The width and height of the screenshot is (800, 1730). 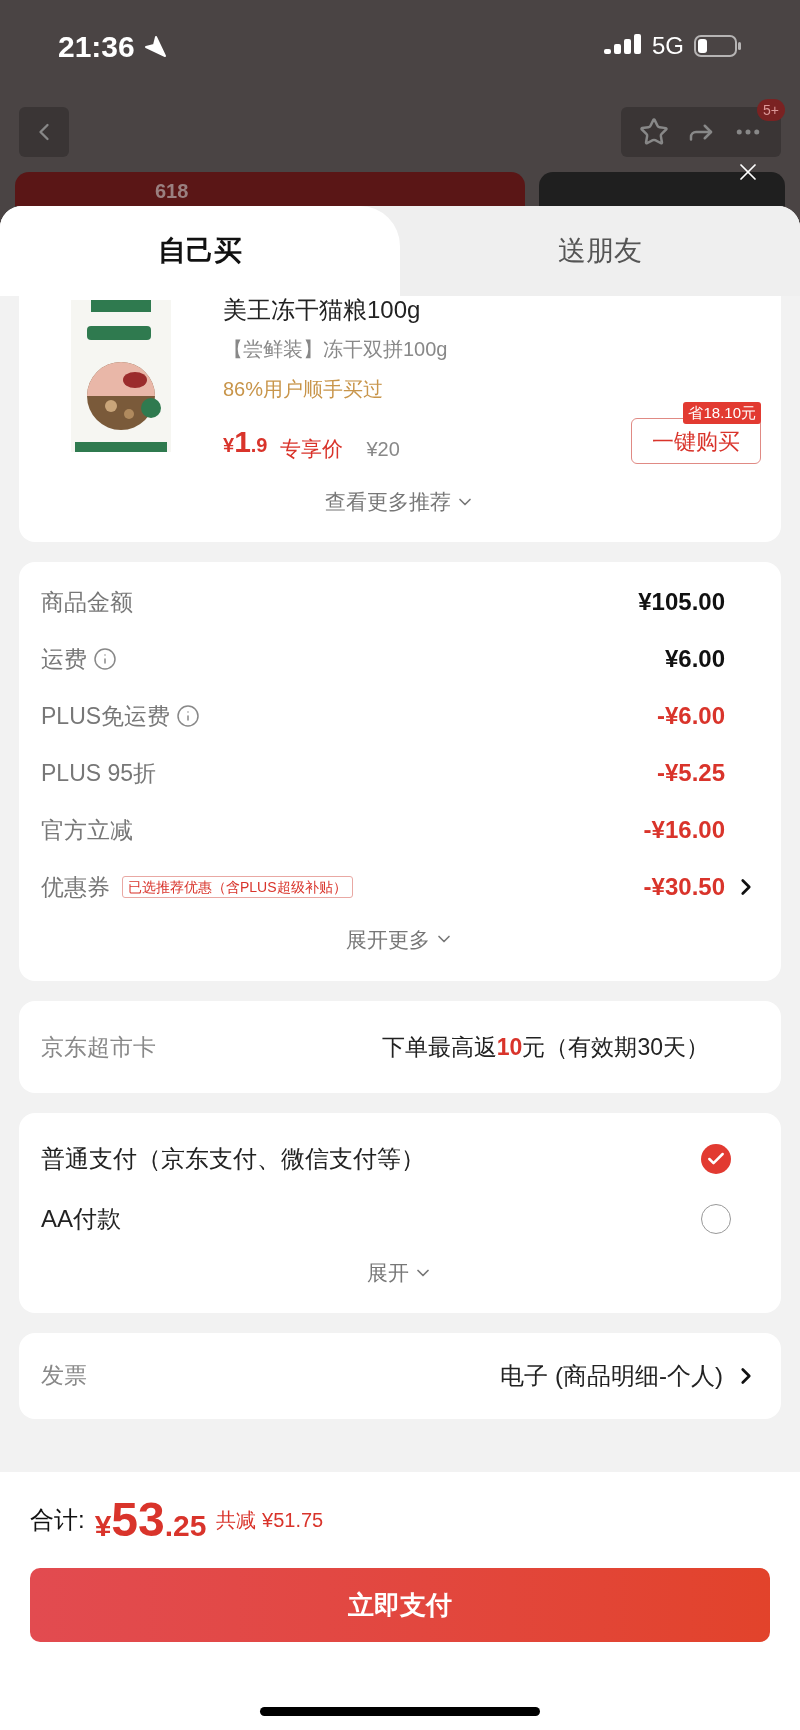 What do you see at coordinates (311, 448) in the screenshot?
I see `price-label: 专享价` at bounding box center [311, 448].